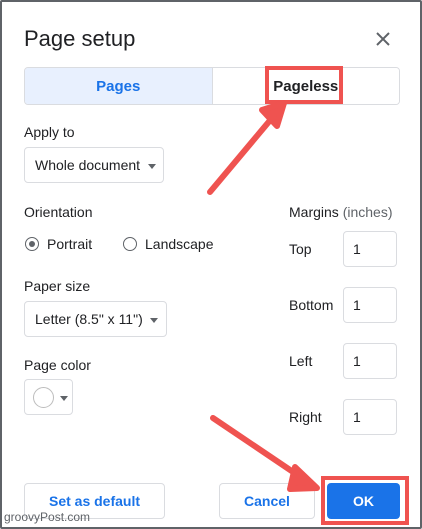  What do you see at coordinates (247, 147) in the screenshot?
I see `arrow-up-icon` at bounding box center [247, 147].